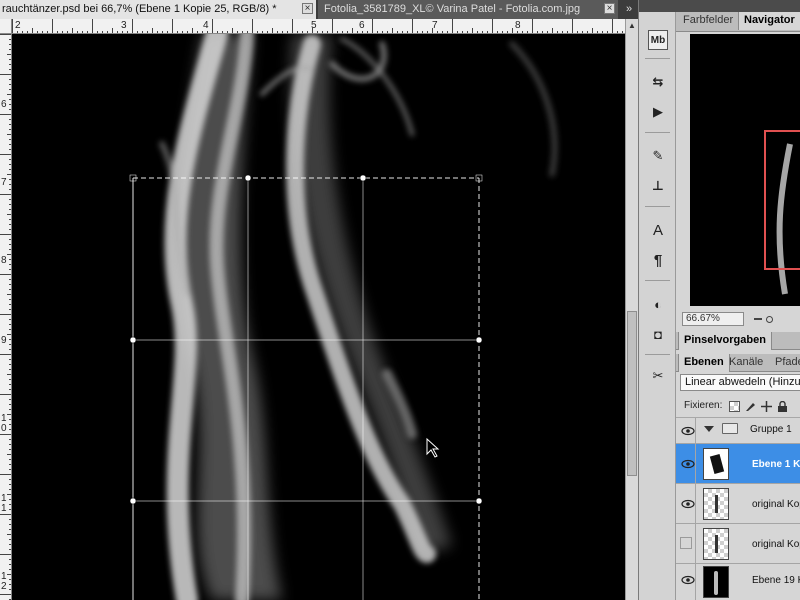 Image resolution: width=800 pixels, height=600 pixels. I want to click on ruler-label: 9, so click(4, 340).